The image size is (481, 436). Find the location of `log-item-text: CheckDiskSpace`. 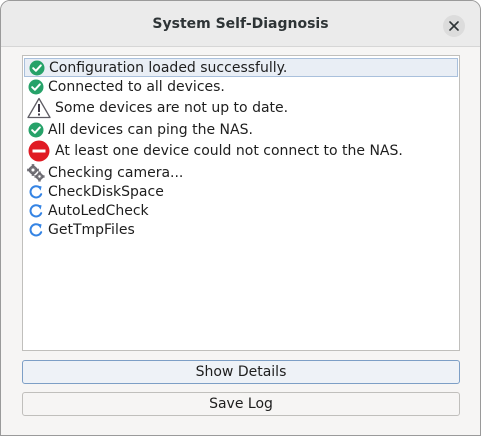

log-item-text: CheckDiskSpace is located at coordinates (106, 191).